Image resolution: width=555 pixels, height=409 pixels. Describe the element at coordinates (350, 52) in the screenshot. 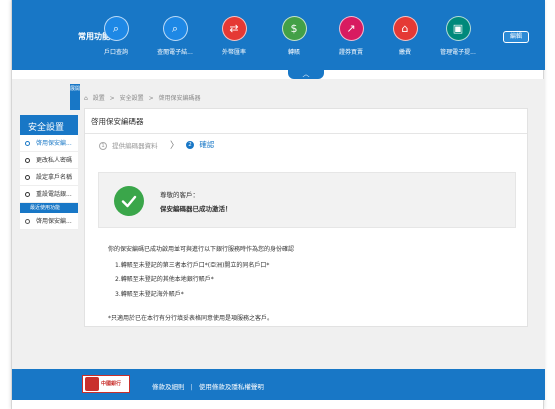

I see `quick-function-label: 證券買賣` at that location.